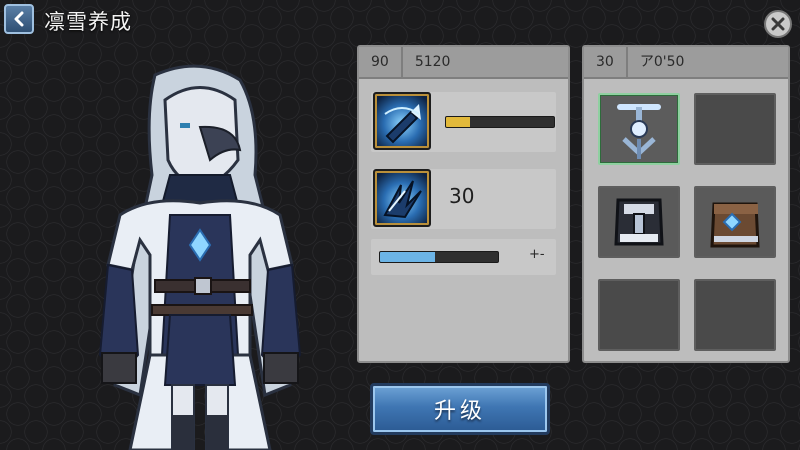 Image resolution: width=800 pixels, height=450 pixels. What do you see at coordinates (460, 409) in the screenshot?
I see `upgrade-button: 升级` at bounding box center [460, 409].